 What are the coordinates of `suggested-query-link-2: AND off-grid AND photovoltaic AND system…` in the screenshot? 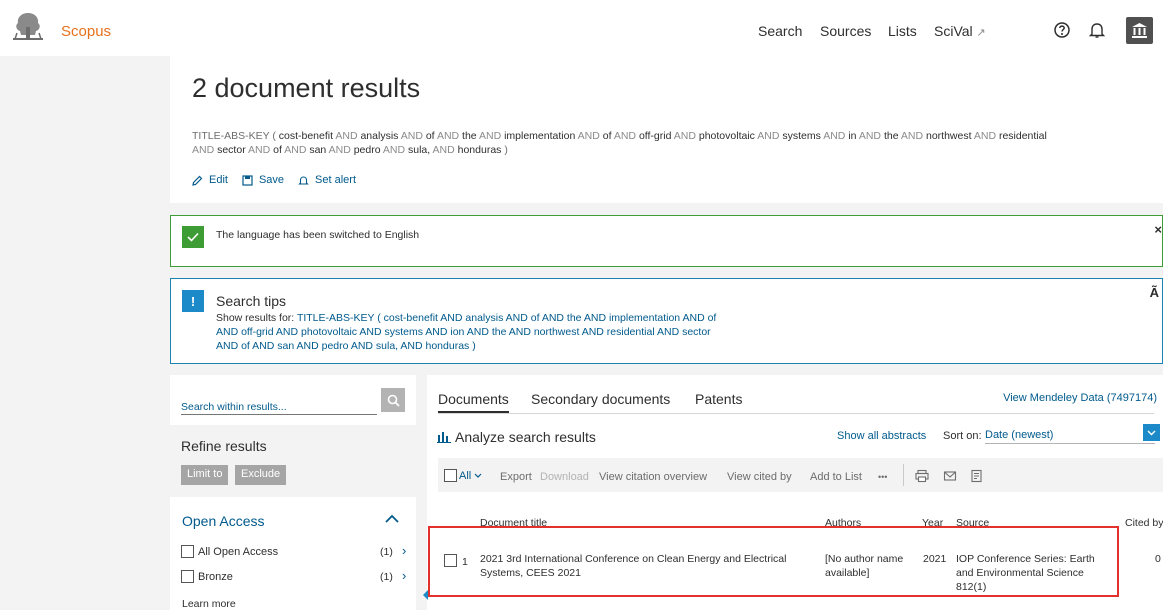 It's located at (488, 332).